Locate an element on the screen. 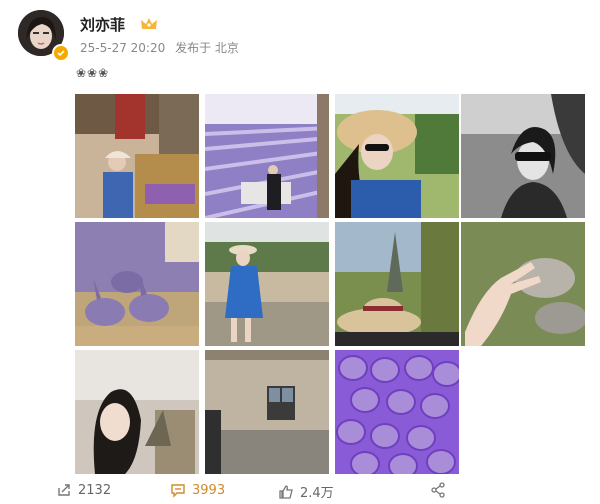 The width and height of the screenshot is (600, 504). comment-button: 3993 is located at coordinates (197, 490).